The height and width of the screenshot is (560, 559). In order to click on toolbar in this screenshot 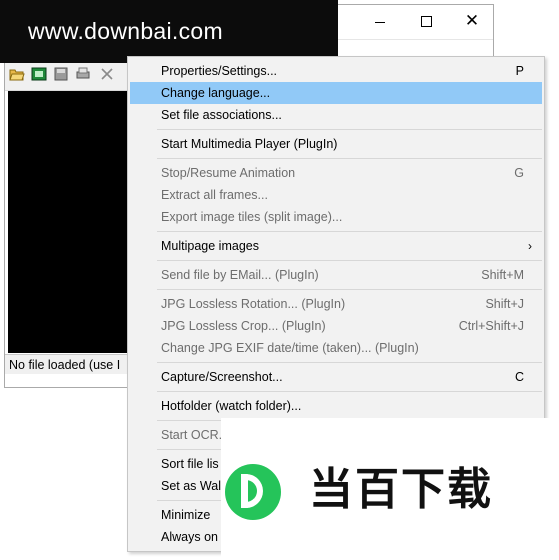, I will do `click(66, 75)`.